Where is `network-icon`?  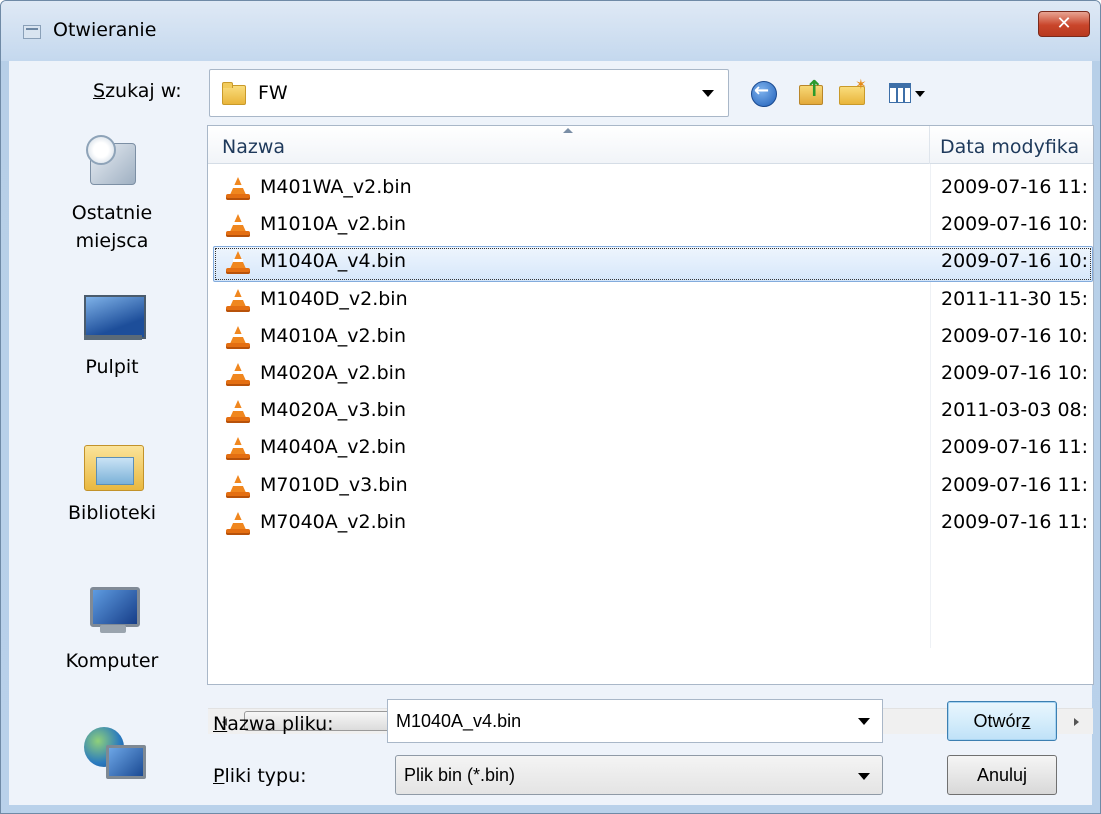
network-icon is located at coordinates (115, 751).